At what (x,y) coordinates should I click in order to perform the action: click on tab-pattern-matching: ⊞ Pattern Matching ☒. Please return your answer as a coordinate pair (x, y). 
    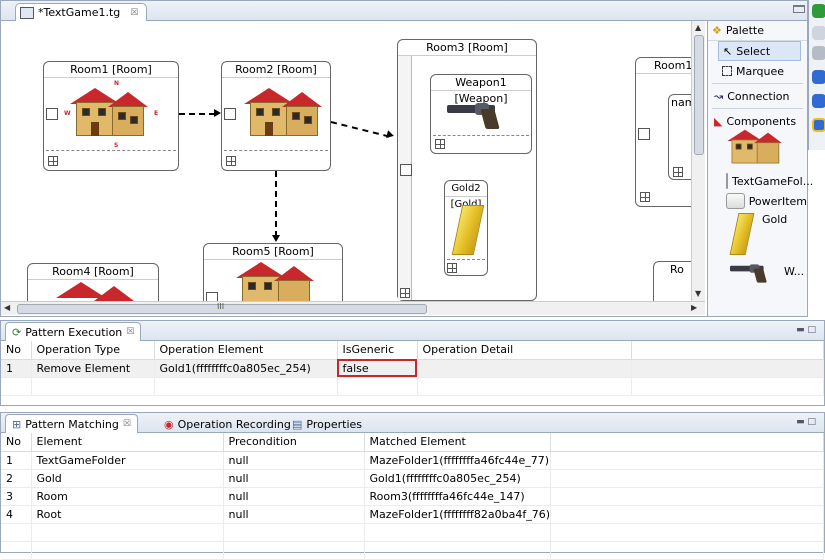
    Looking at the image, I should click on (71, 423).